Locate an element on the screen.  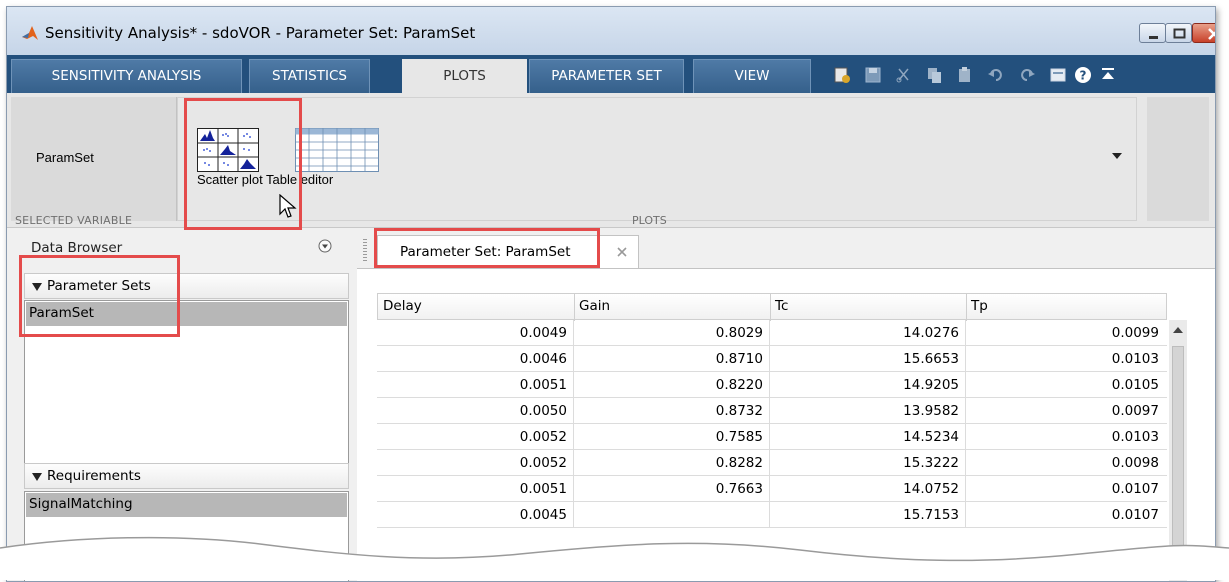
scatter-plot-icon is located at coordinates (228, 150).